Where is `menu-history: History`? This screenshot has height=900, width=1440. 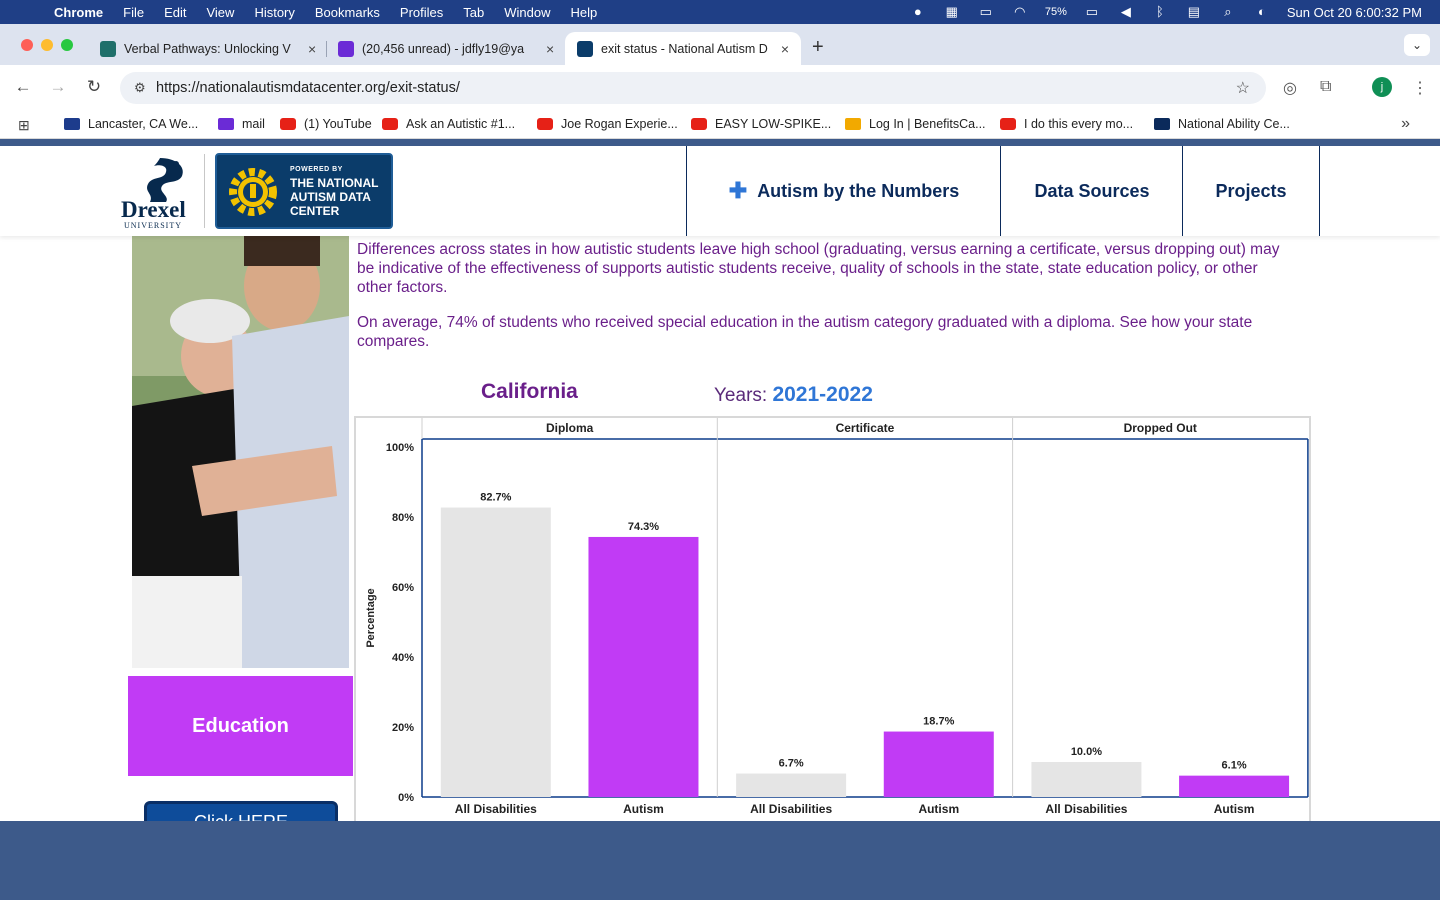 menu-history: History is located at coordinates (274, 12).